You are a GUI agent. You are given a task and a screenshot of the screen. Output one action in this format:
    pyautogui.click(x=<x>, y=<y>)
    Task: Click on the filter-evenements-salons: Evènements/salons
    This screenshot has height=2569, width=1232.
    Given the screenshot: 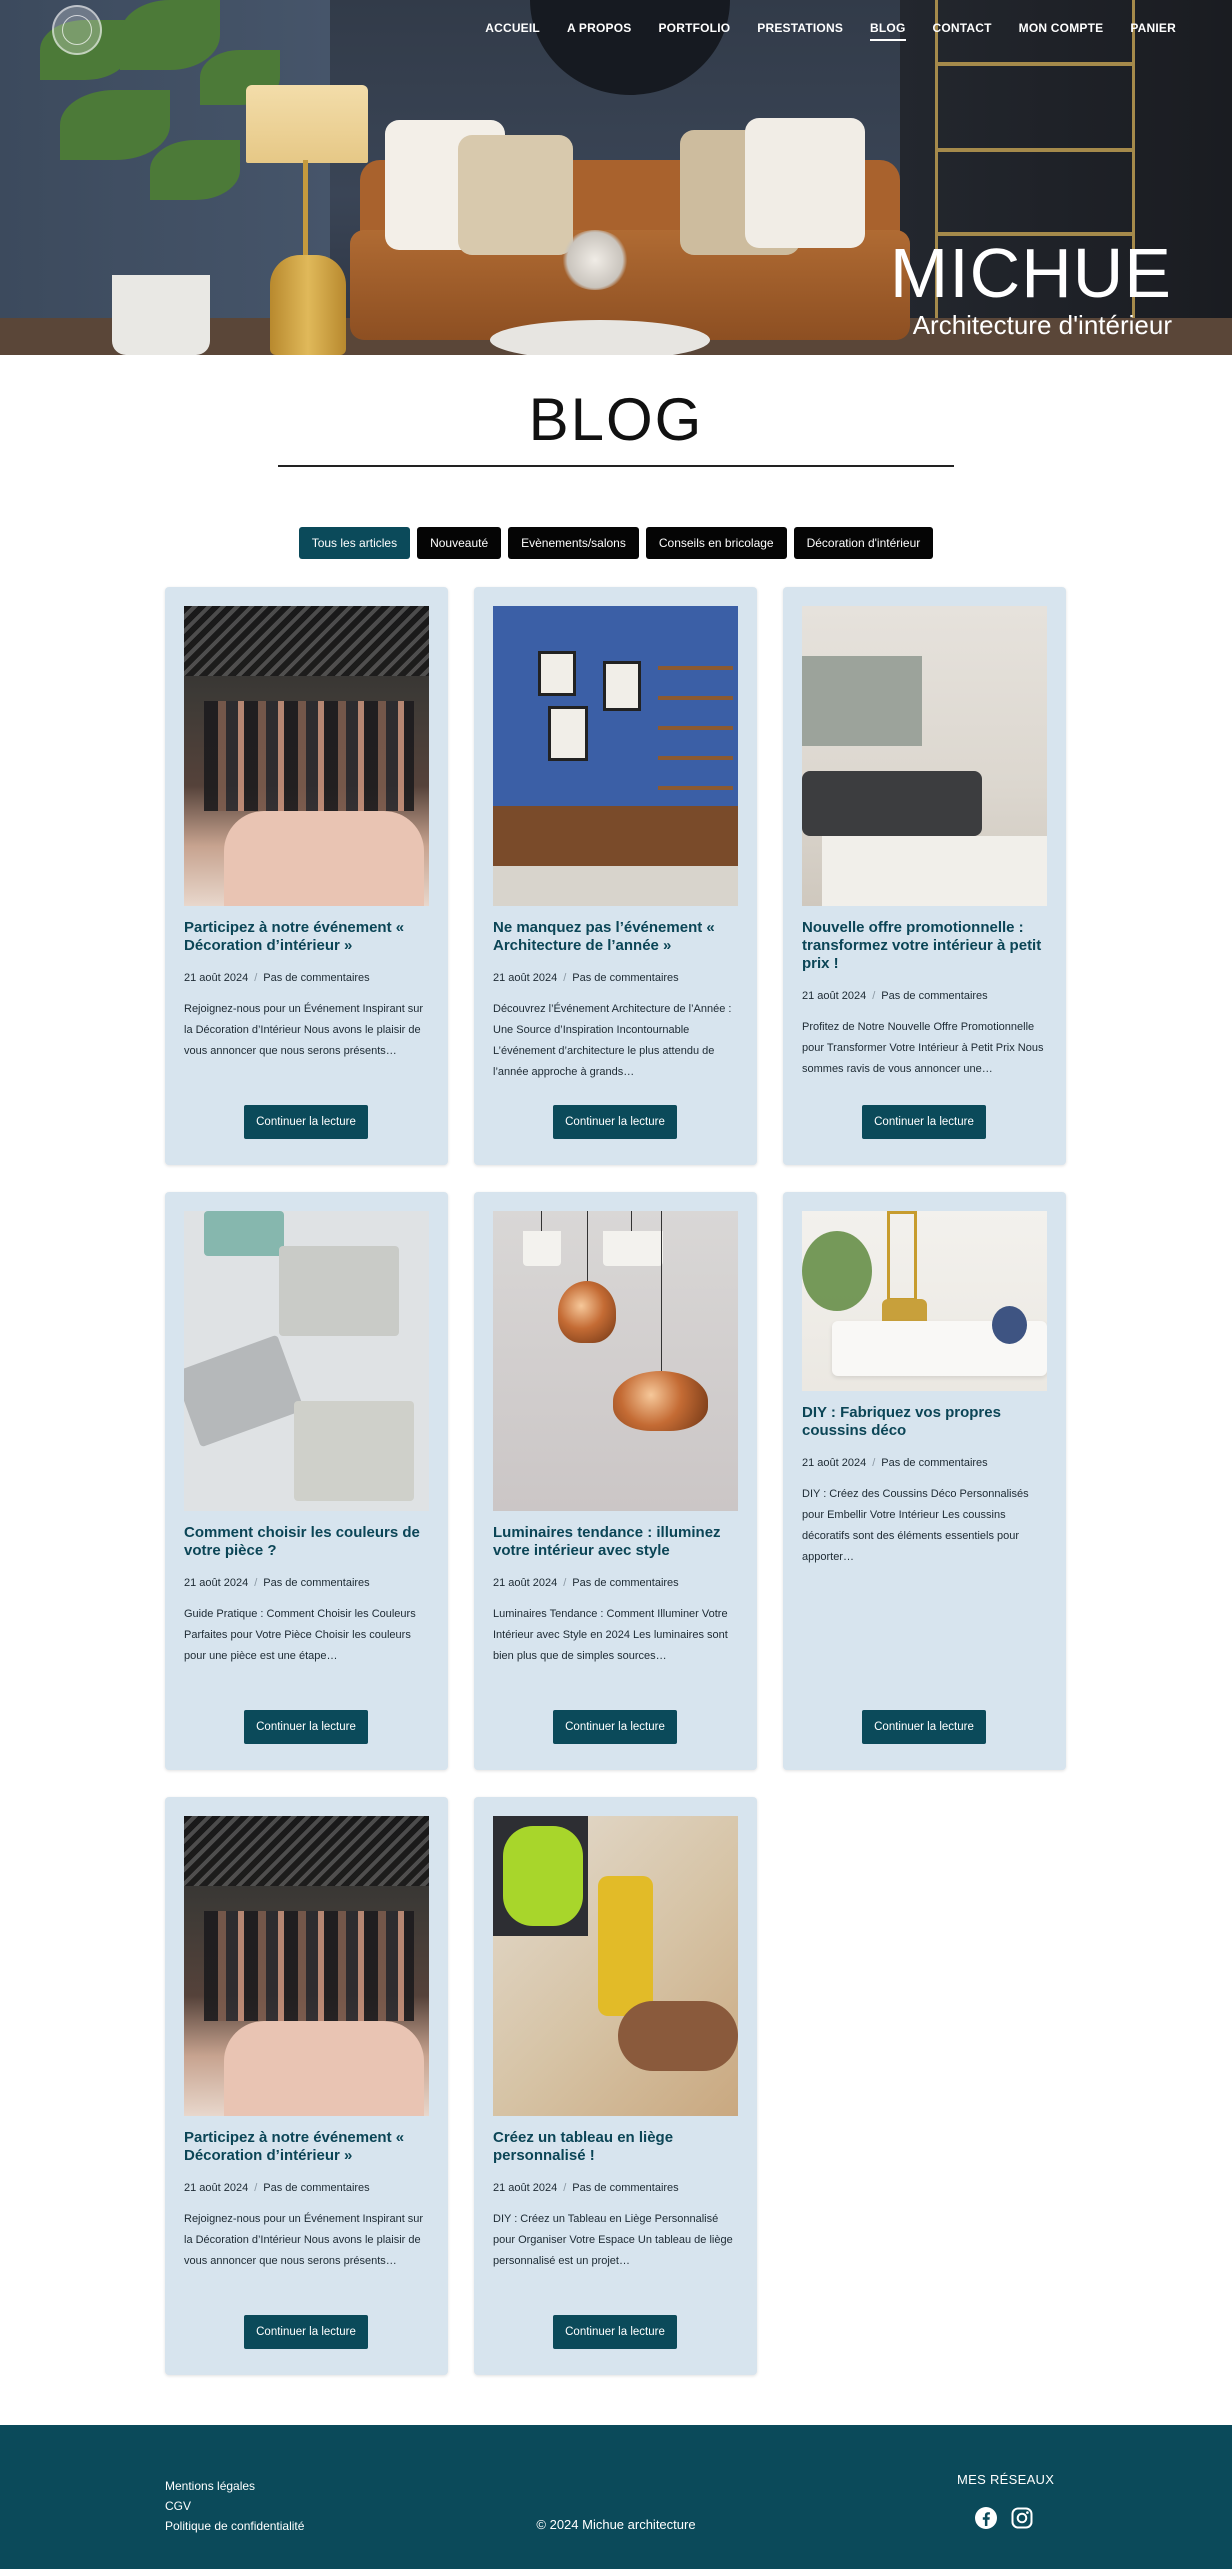 What is the action you would take?
    pyautogui.click(x=573, y=543)
    